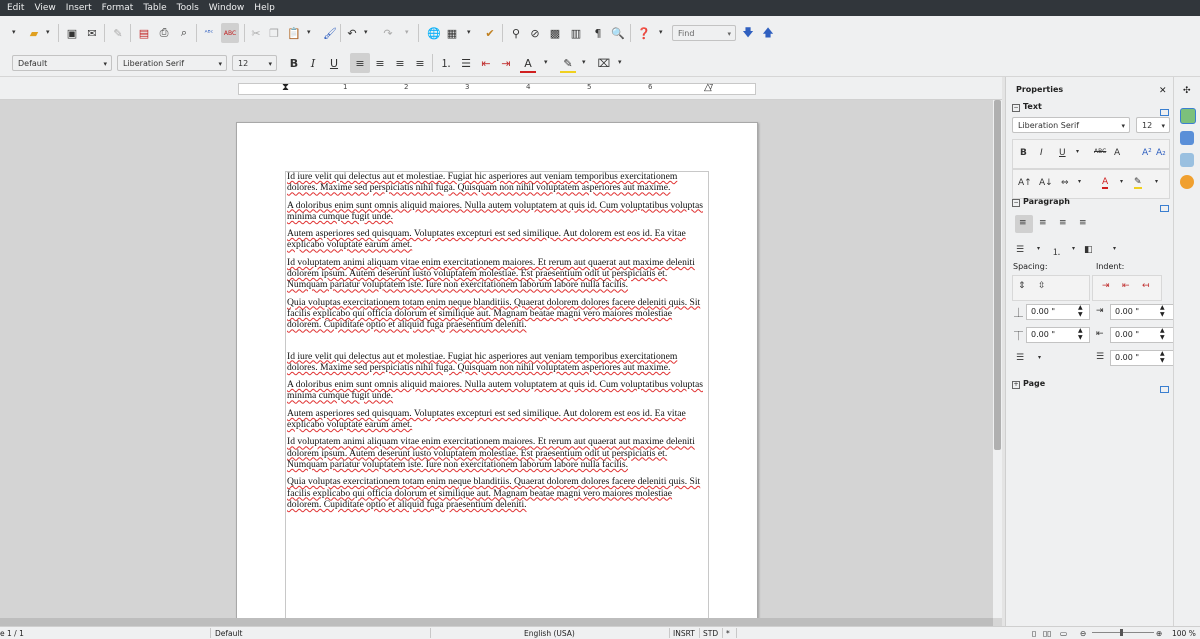 This screenshot has height=639, width=1200. I want to click on align-right-button: ≡, so click(400, 63).